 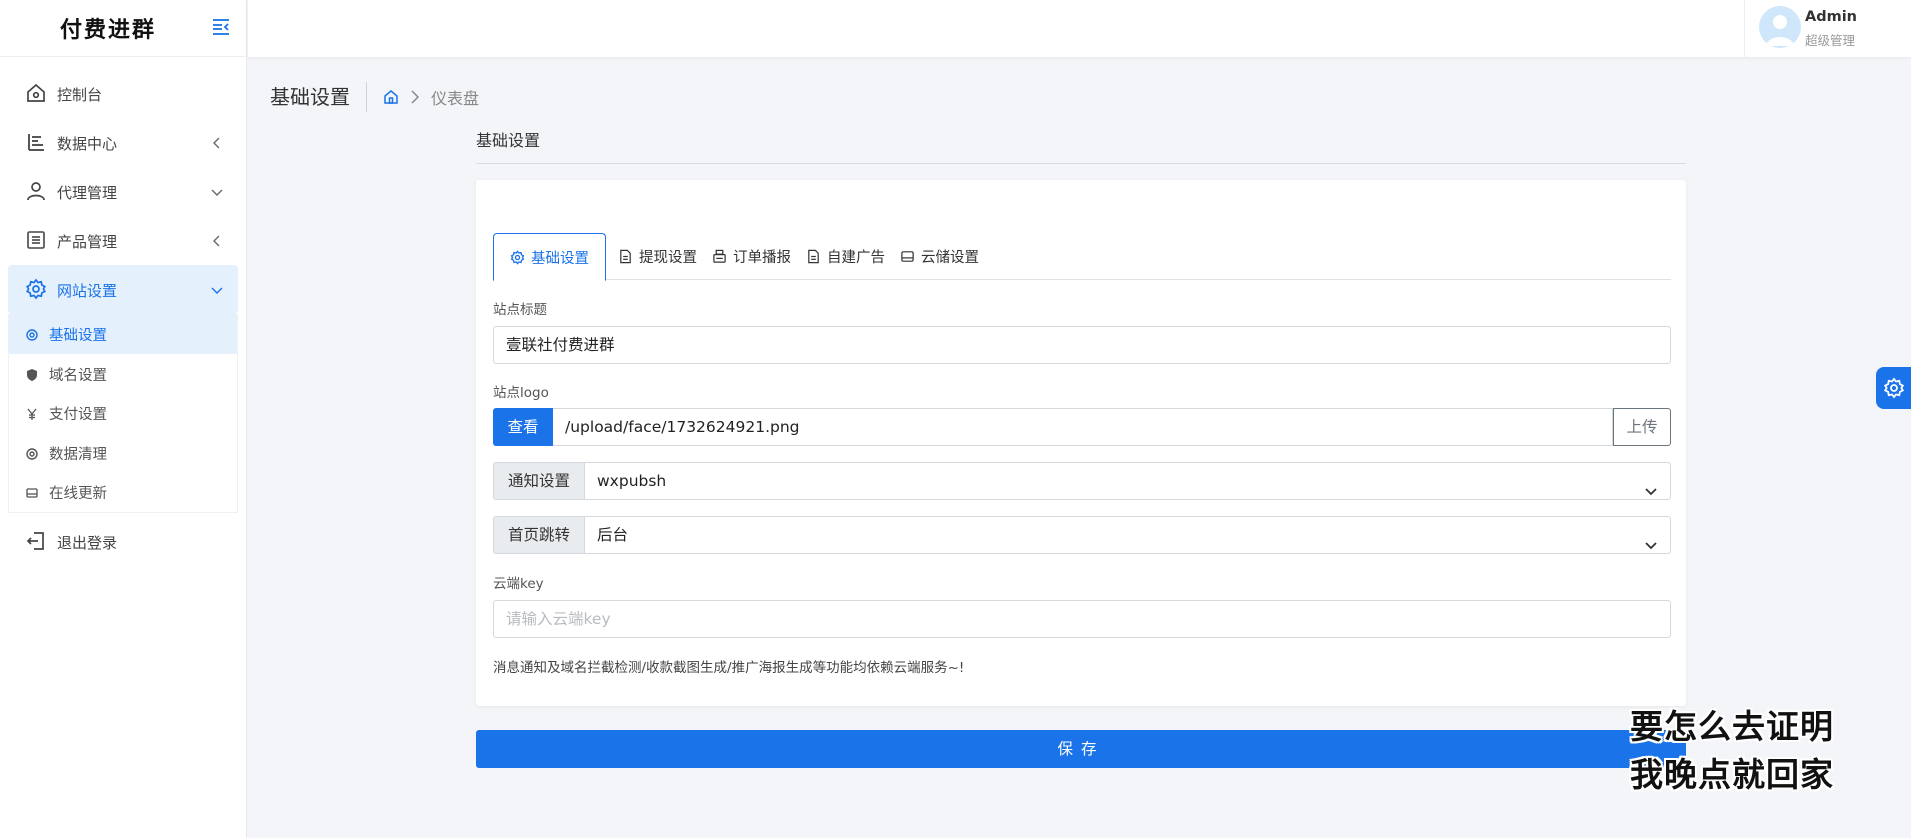 What do you see at coordinates (1780, 27) in the screenshot?
I see `avatar` at bounding box center [1780, 27].